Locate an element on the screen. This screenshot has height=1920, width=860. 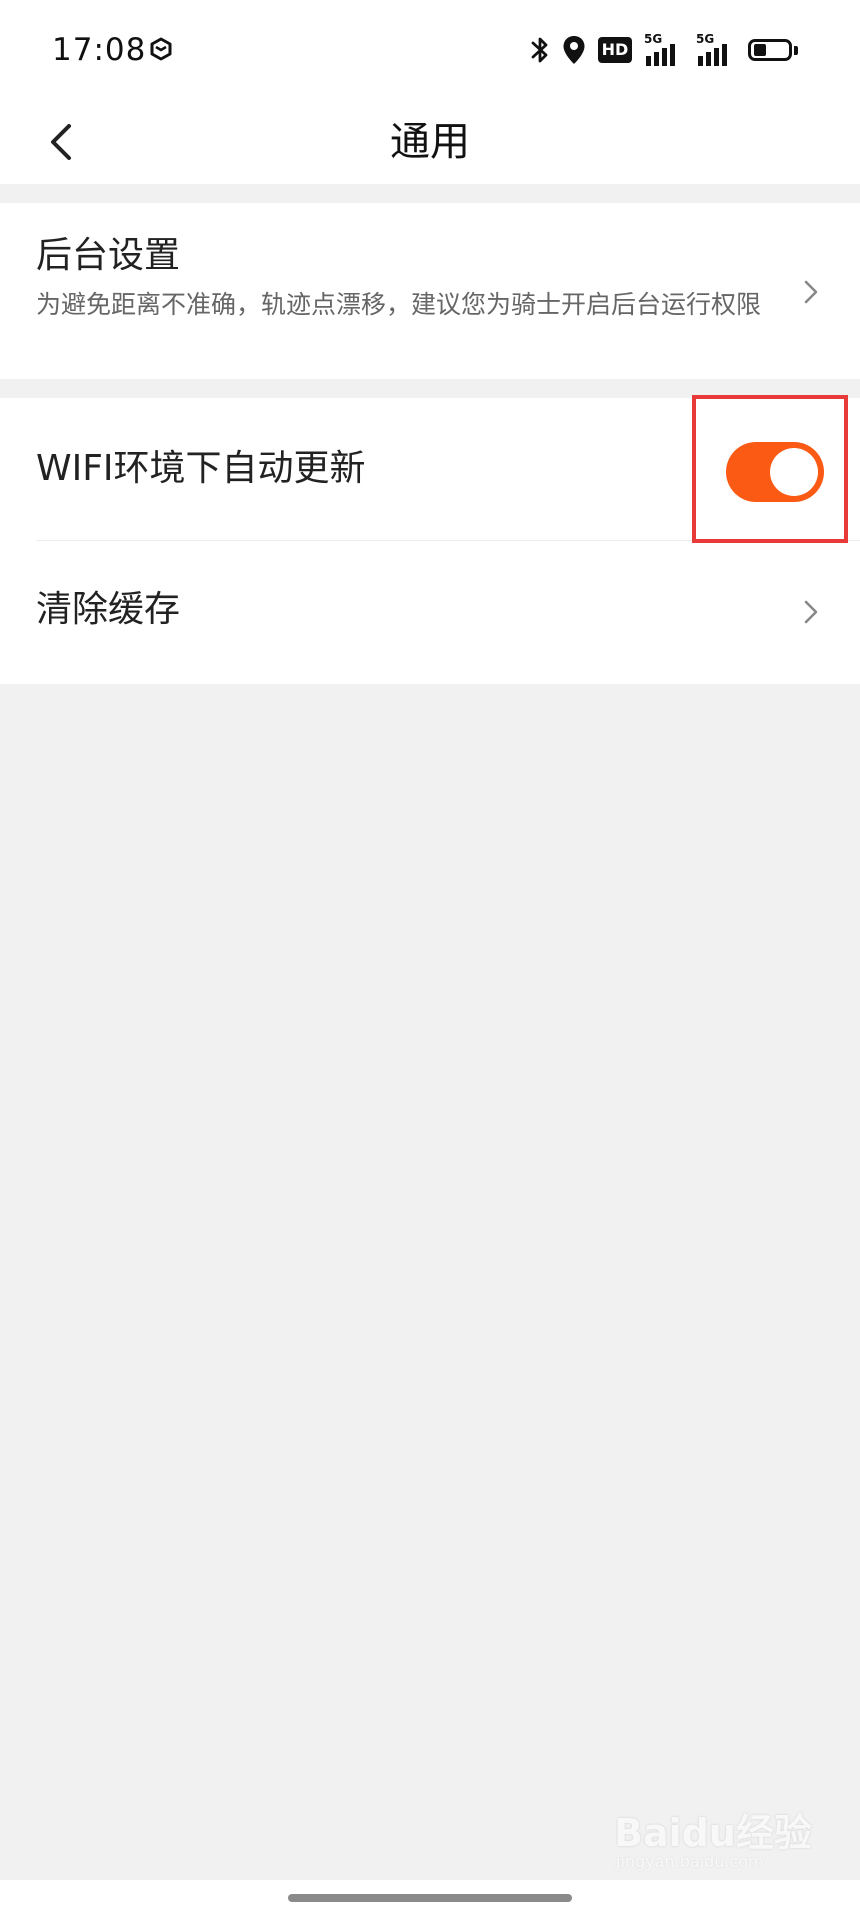
app-notification-icon is located at coordinates (161, 49).